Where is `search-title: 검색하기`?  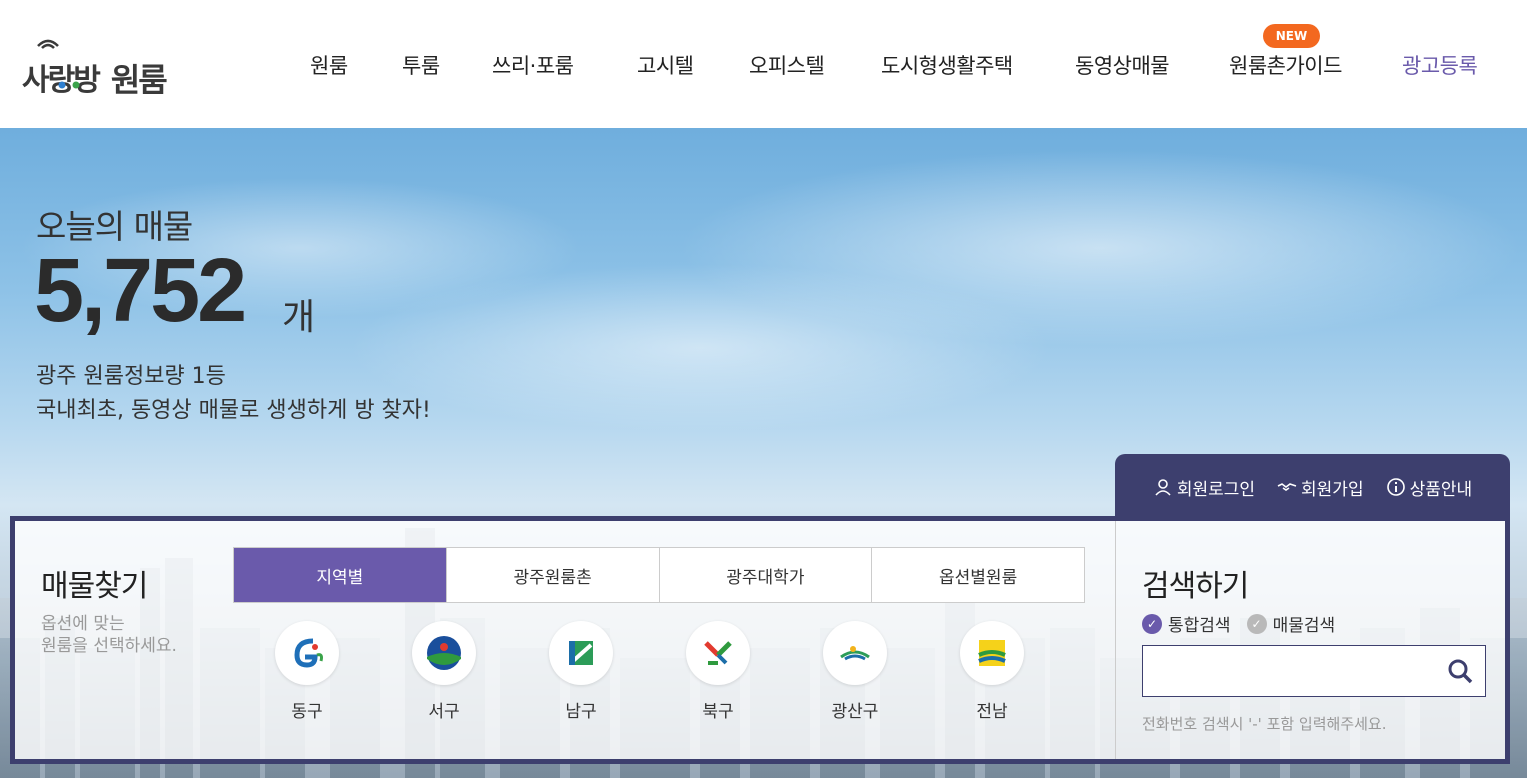
search-title: 검색하기 is located at coordinates (1195, 586).